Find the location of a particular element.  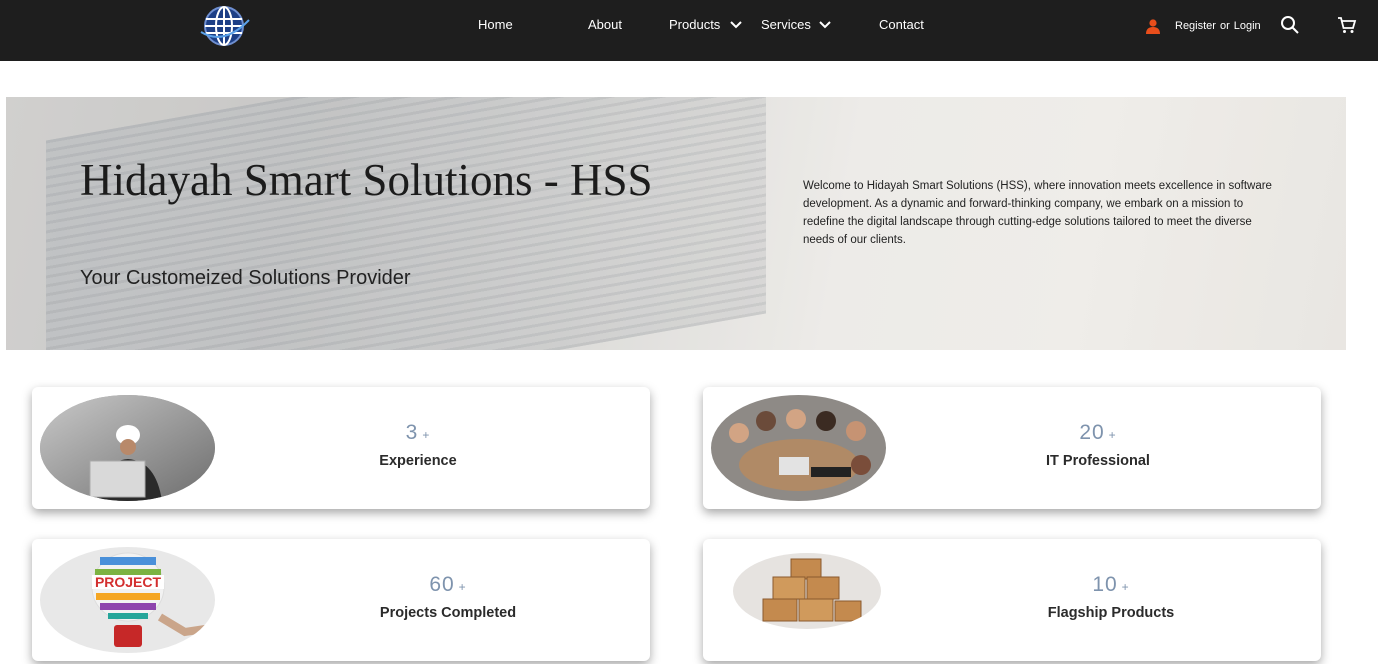

cart-icon is located at coordinates (1347, 25).